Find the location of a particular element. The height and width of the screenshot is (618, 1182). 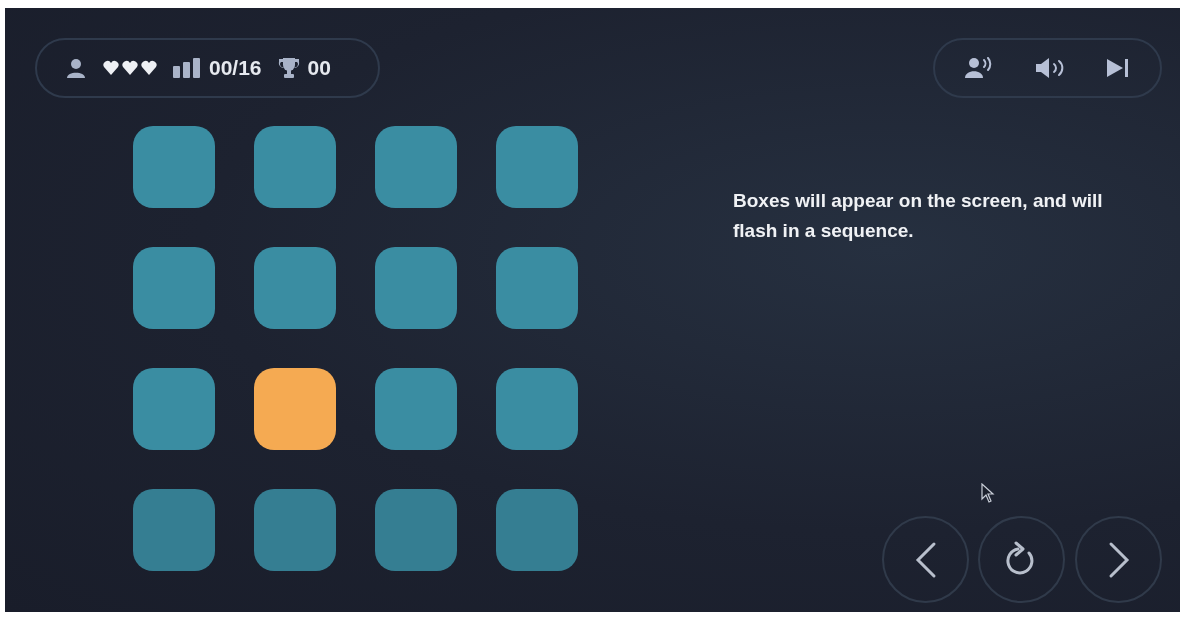

trophy-icon is located at coordinates (288, 68).